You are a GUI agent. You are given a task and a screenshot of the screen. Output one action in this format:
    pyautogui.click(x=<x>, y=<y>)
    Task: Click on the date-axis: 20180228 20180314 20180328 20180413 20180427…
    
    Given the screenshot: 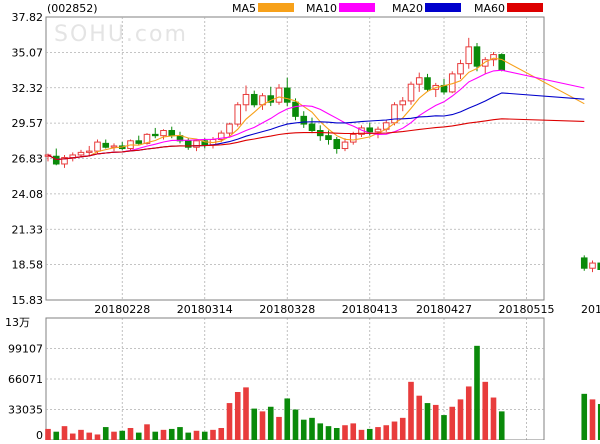 What is the action you would take?
    pyautogui.click(x=347, y=309)
    